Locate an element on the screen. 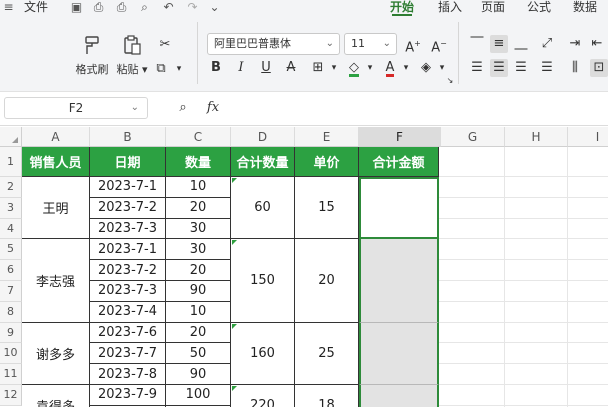  justify-icon: ☰ is located at coordinates (547, 68).